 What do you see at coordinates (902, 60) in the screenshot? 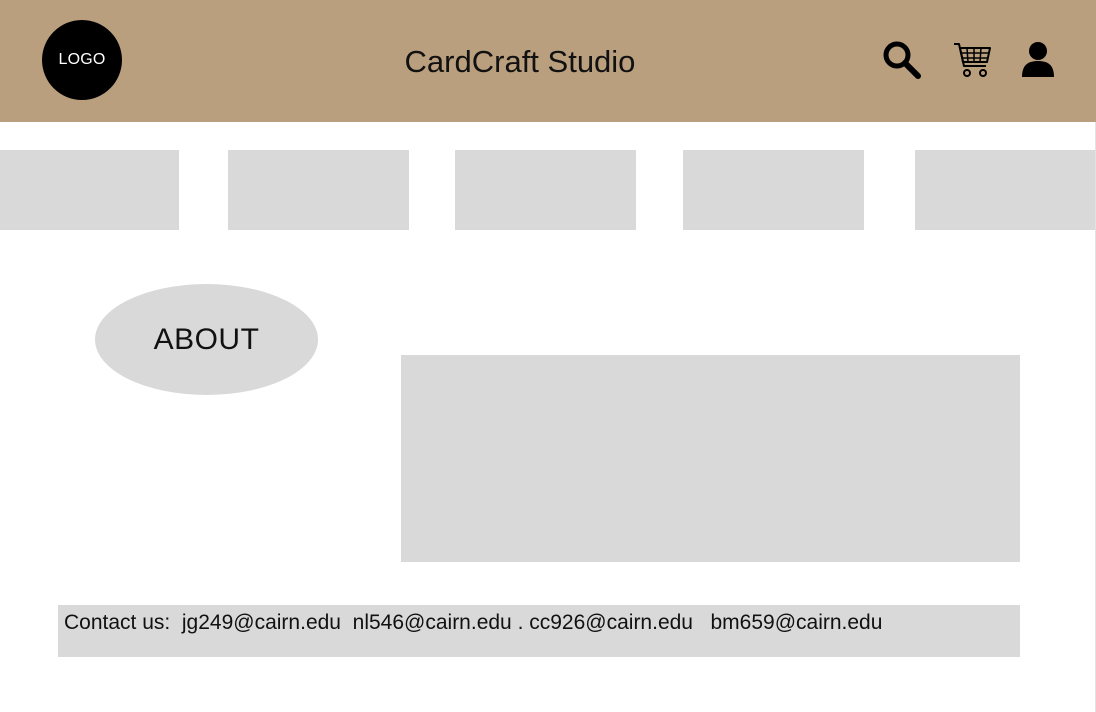
I see `search-icon` at bounding box center [902, 60].